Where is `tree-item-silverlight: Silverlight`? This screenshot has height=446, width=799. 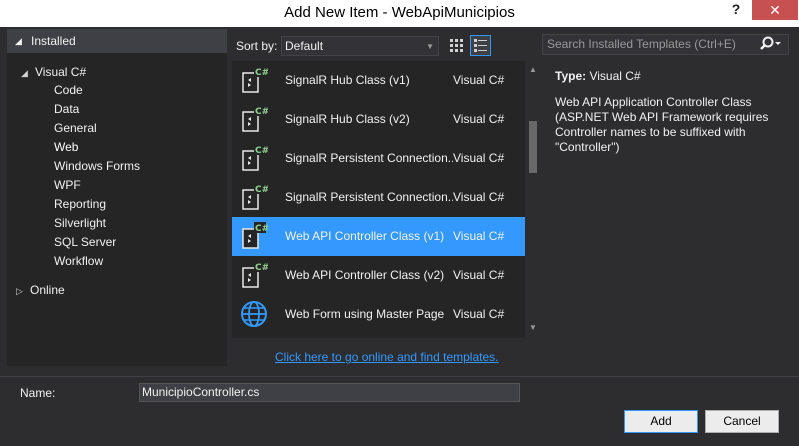
tree-item-silverlight: Silverlight is located at coordinates (80, 223).